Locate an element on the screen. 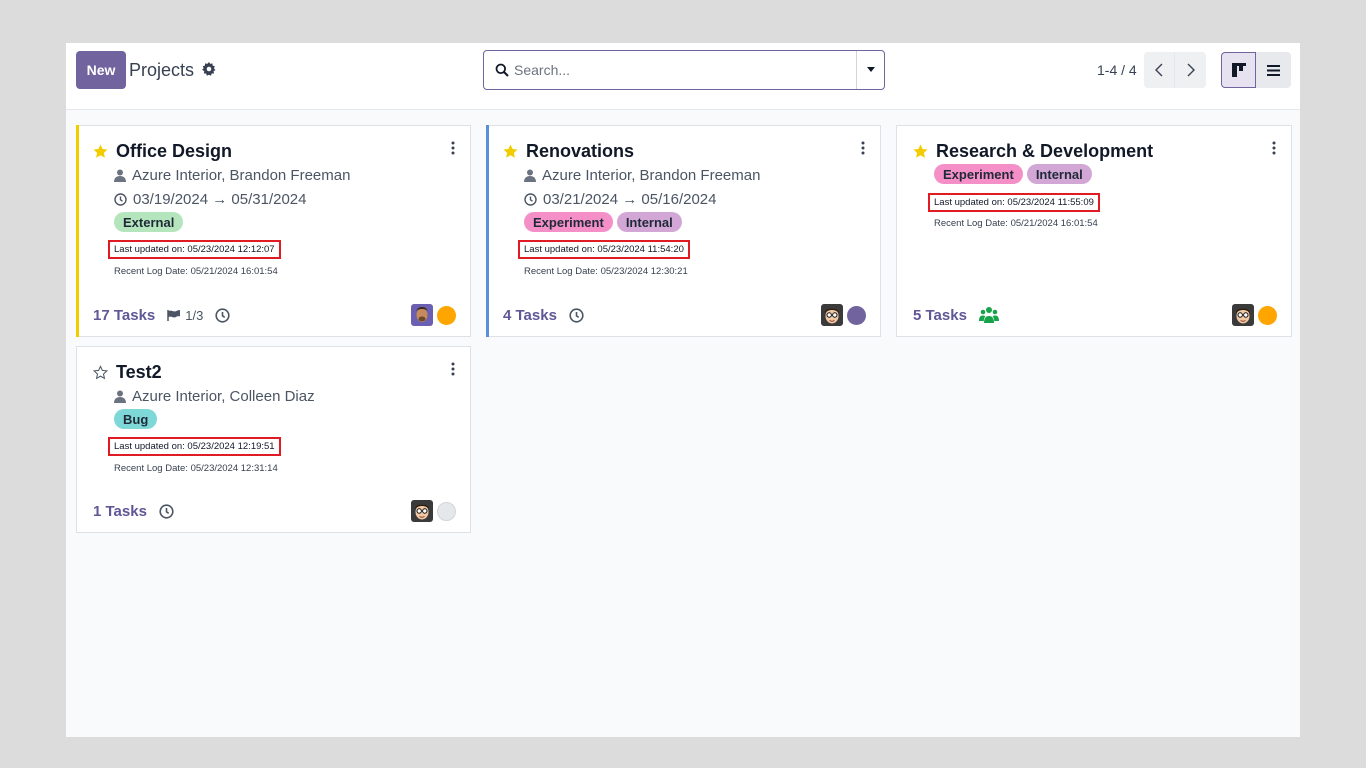  list-view-button is located at coordinates (1273, 70).